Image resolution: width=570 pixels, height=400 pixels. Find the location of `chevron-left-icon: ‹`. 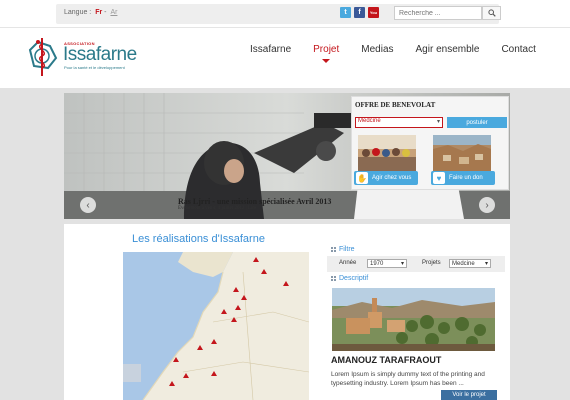

chevron-left-icon: ‹ is located at coordinates (88, 205).